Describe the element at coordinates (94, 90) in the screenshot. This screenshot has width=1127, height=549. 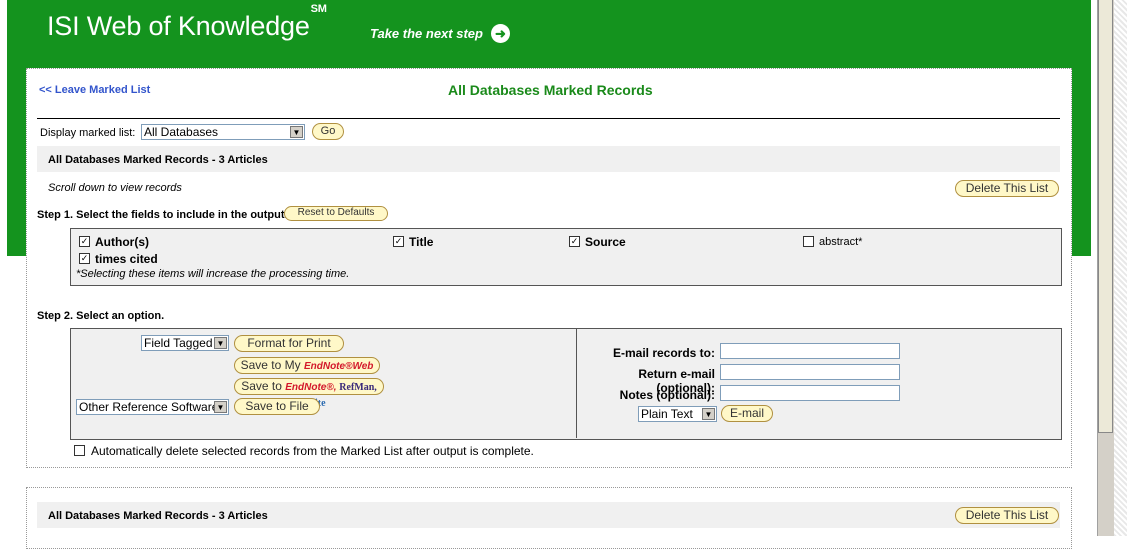
I see `leave-marked-list-link: << Leave Marked List` at that location.